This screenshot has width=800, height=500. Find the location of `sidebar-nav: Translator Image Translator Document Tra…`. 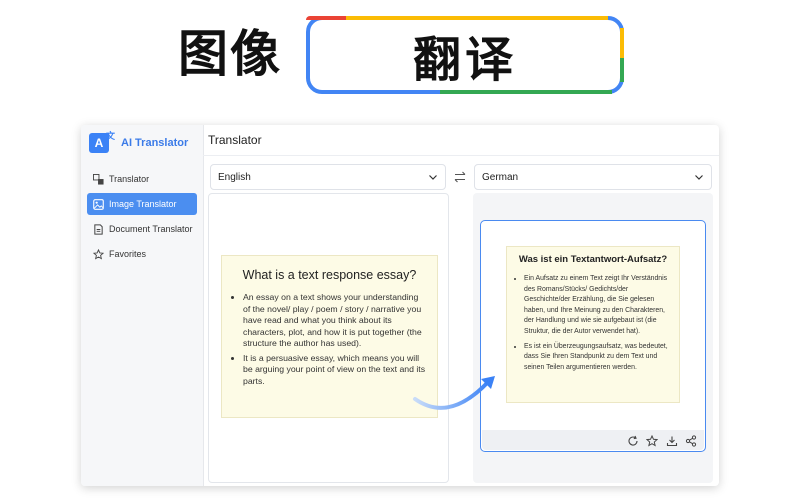

sidebar-nav: Translator Image Translator Document Tra… is located at coordinates (142, 218).